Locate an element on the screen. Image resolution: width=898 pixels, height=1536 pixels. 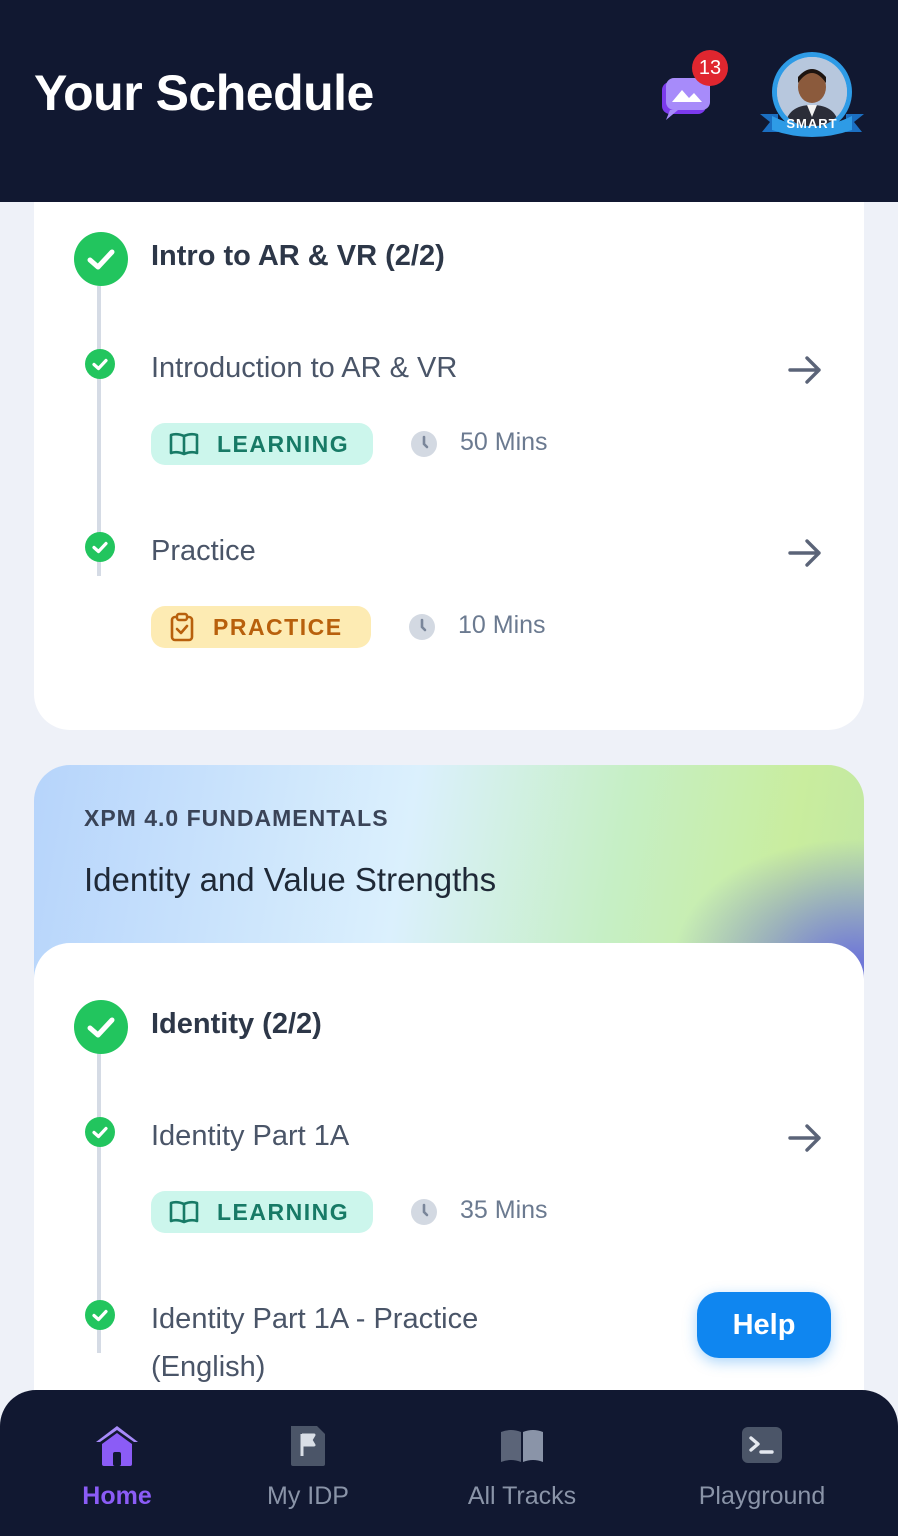
help-button: Help is located at coordinates (764, 1325).